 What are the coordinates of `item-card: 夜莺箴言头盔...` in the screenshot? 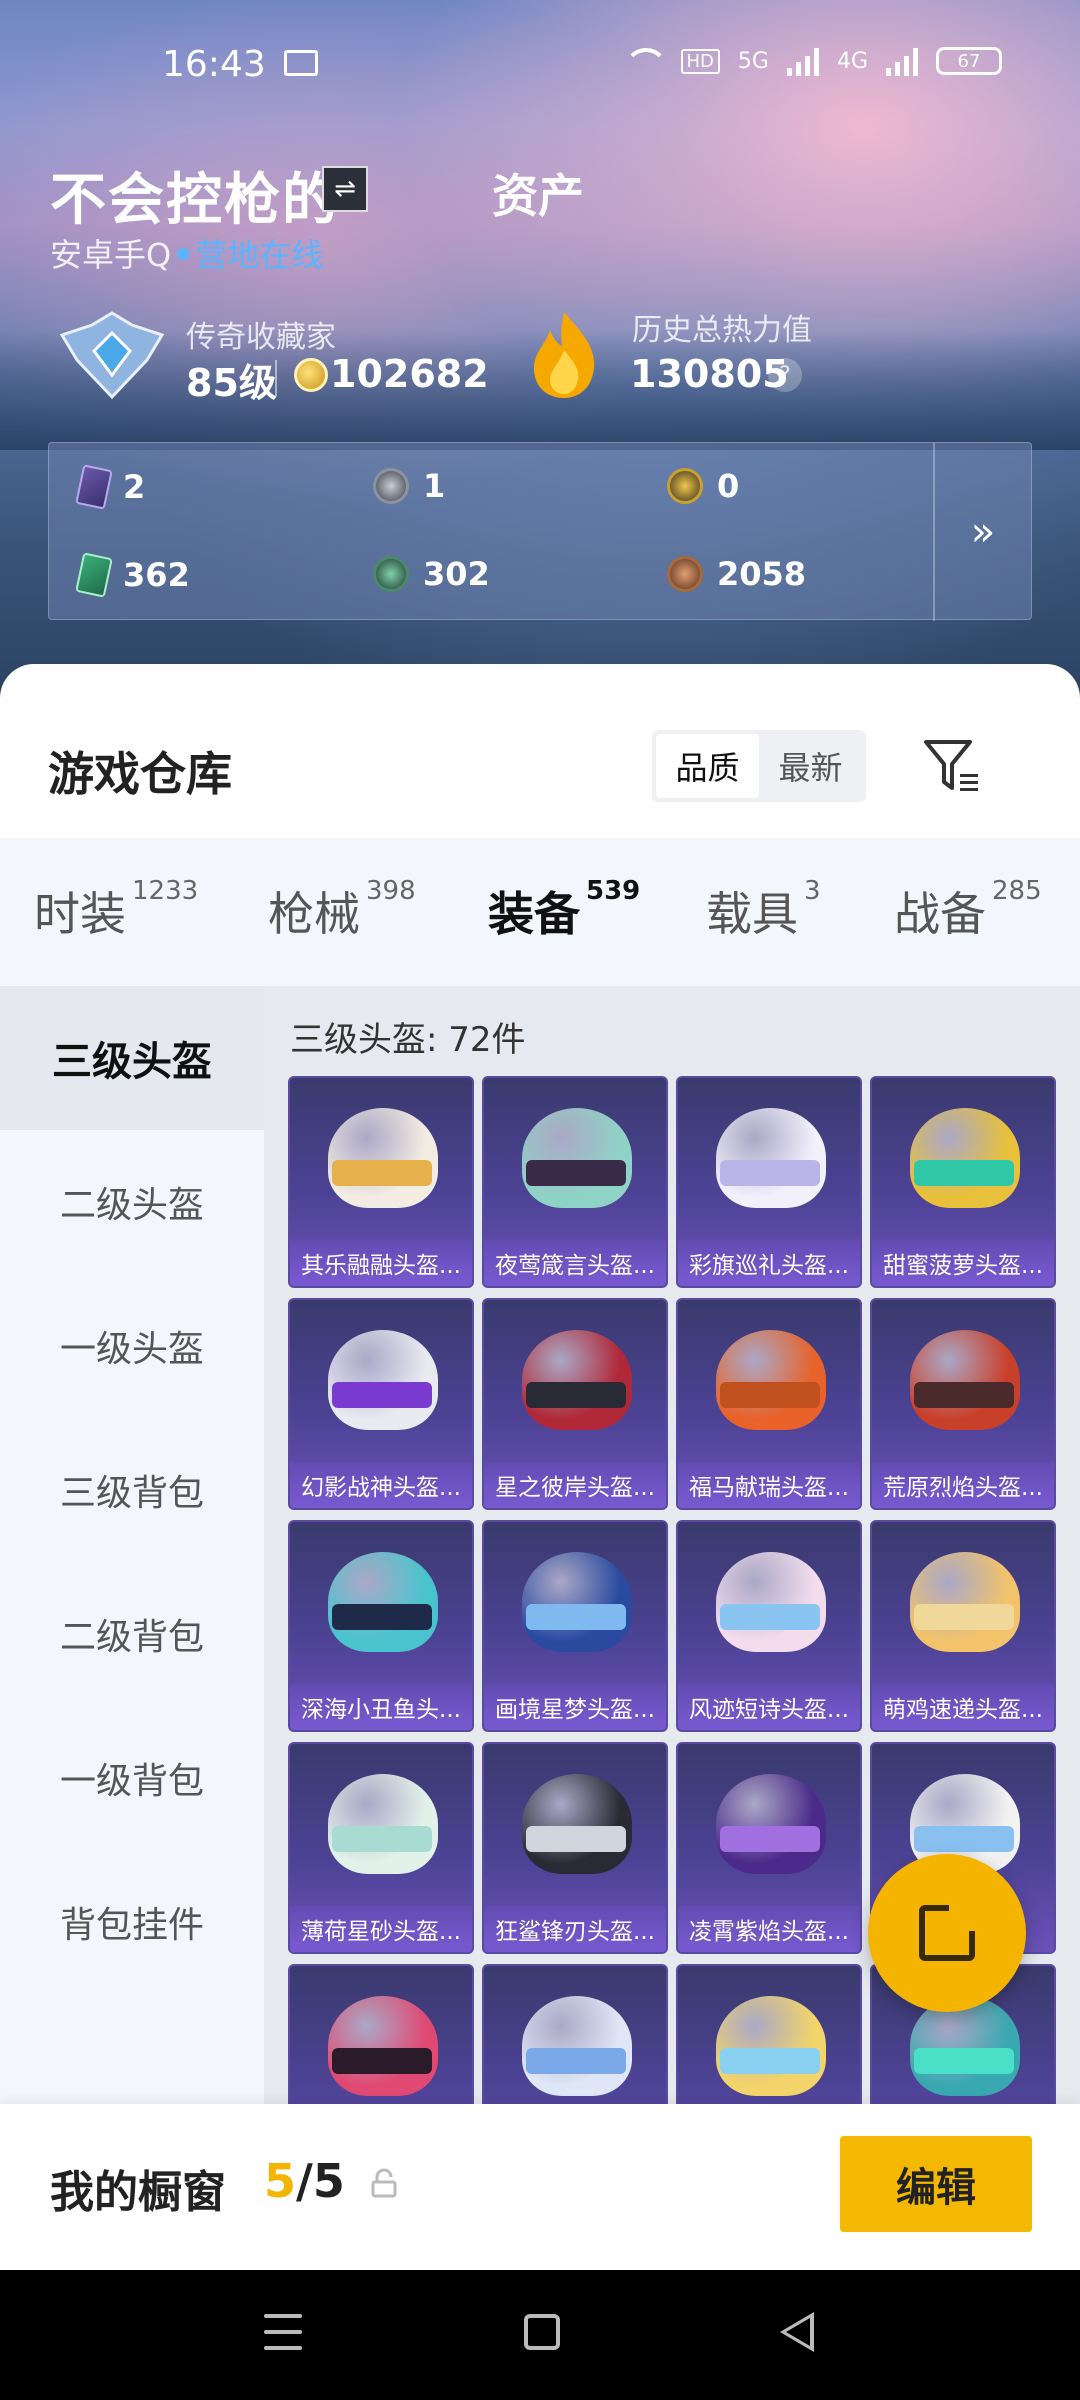 It's located at (575, 1182).